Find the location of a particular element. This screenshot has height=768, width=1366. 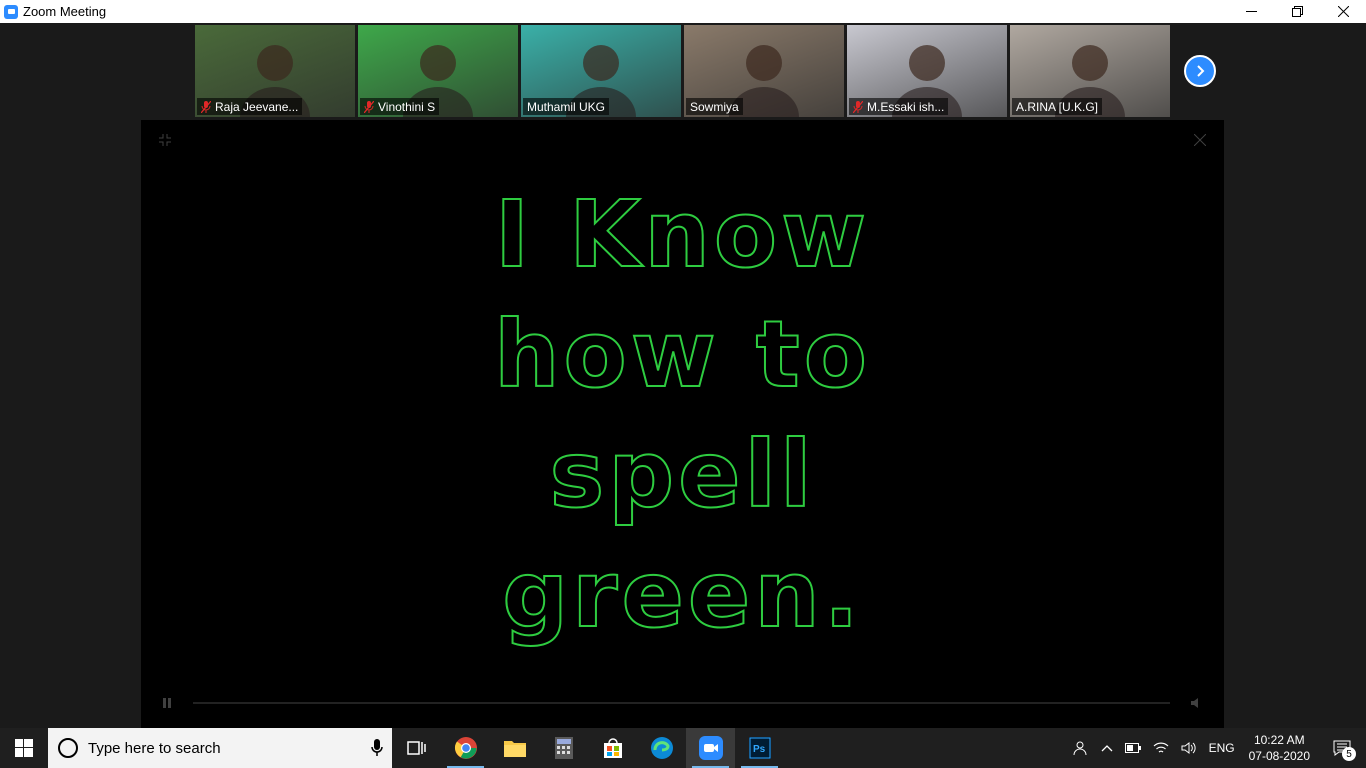

taskbar-edge is located at coordinates (661, 748).